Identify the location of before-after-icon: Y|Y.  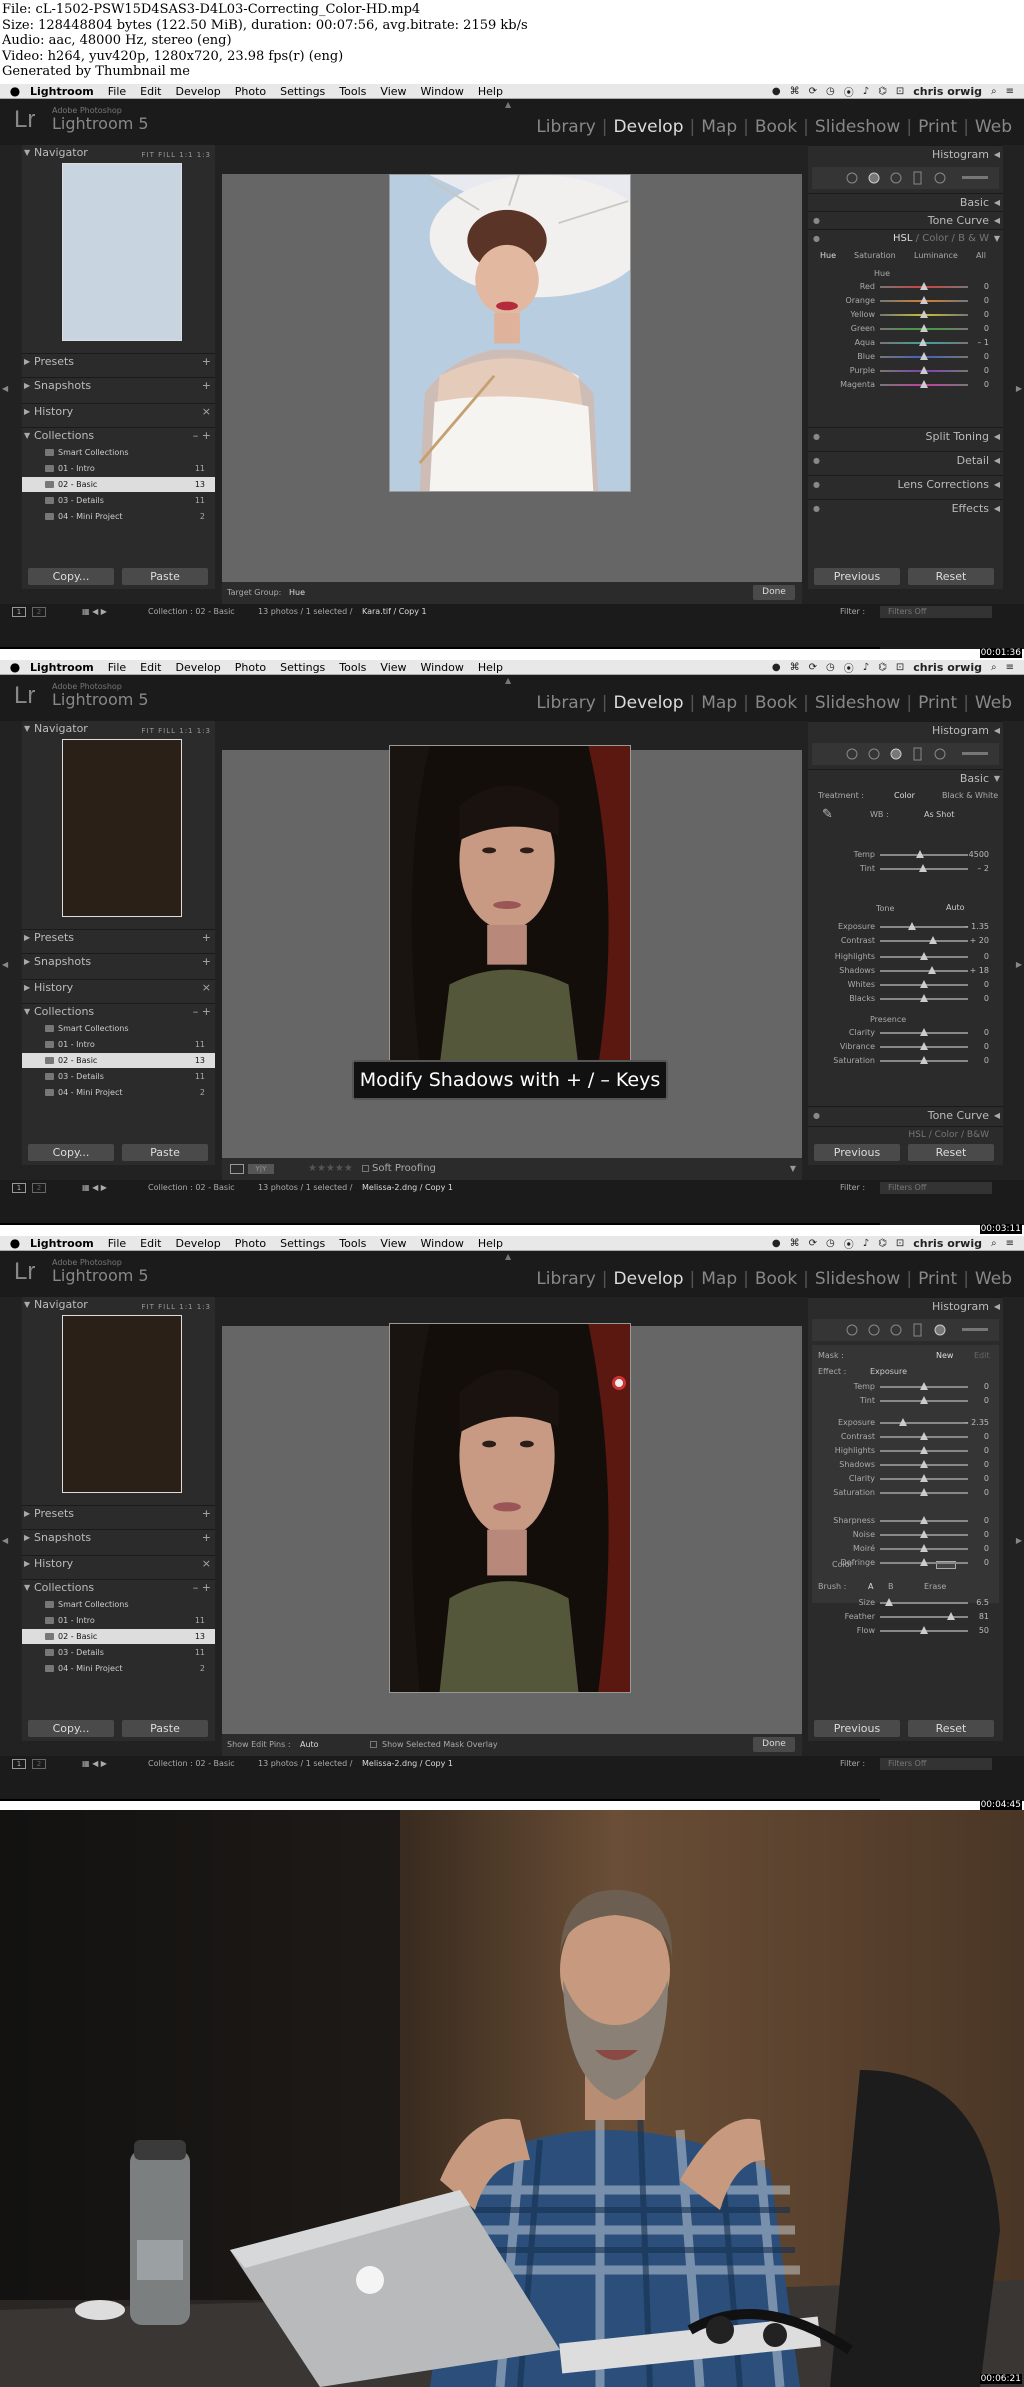
(261, 1169).